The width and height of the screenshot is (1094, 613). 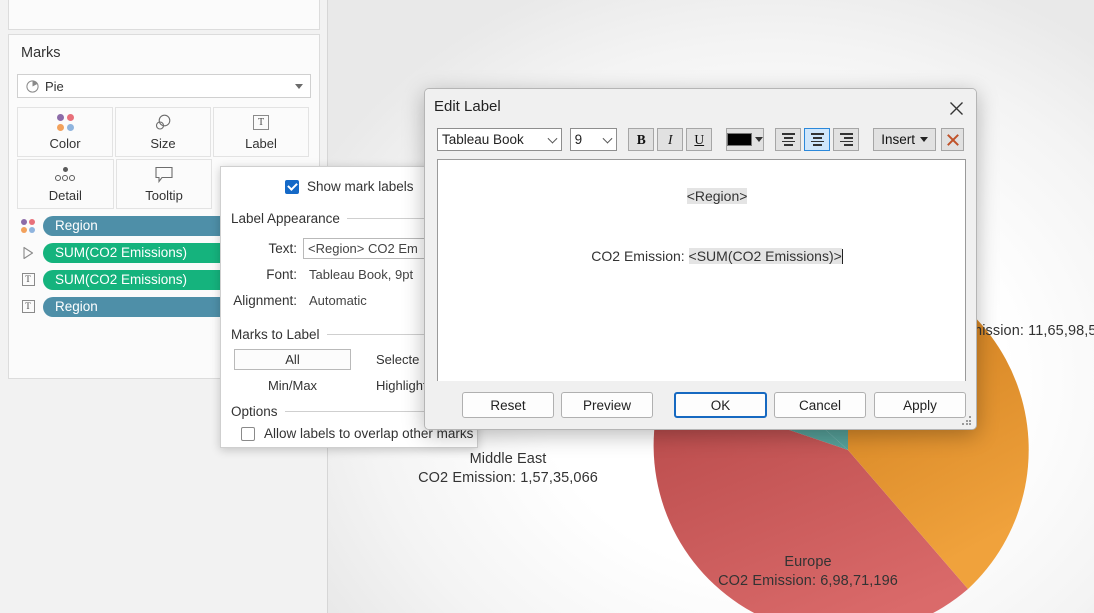 I want to click on apply-button: Apply, so click(x=920, y=405).